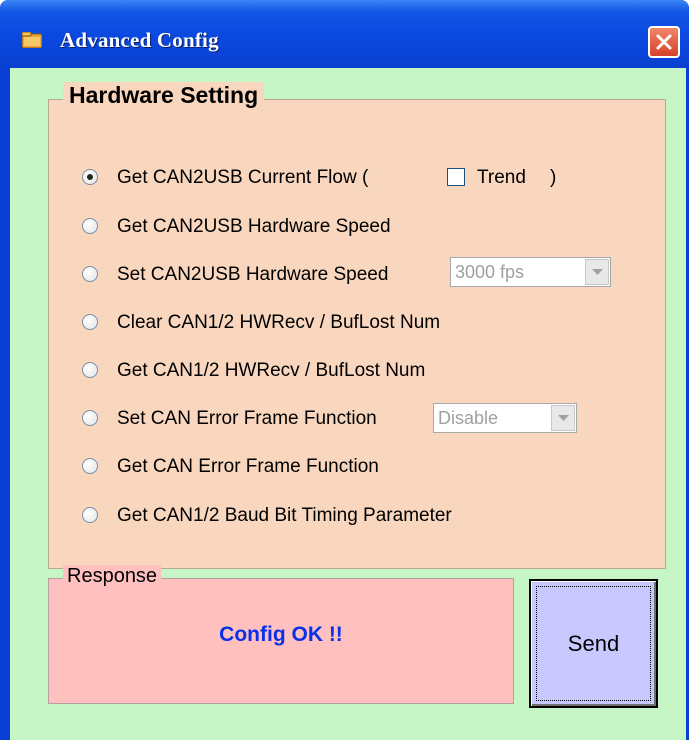 The image size is (689, 740). What do you see at coordinates (90, 322) in the screenshot?
I see `radio-clear-hwrecv` at bounding box center [90, 322].